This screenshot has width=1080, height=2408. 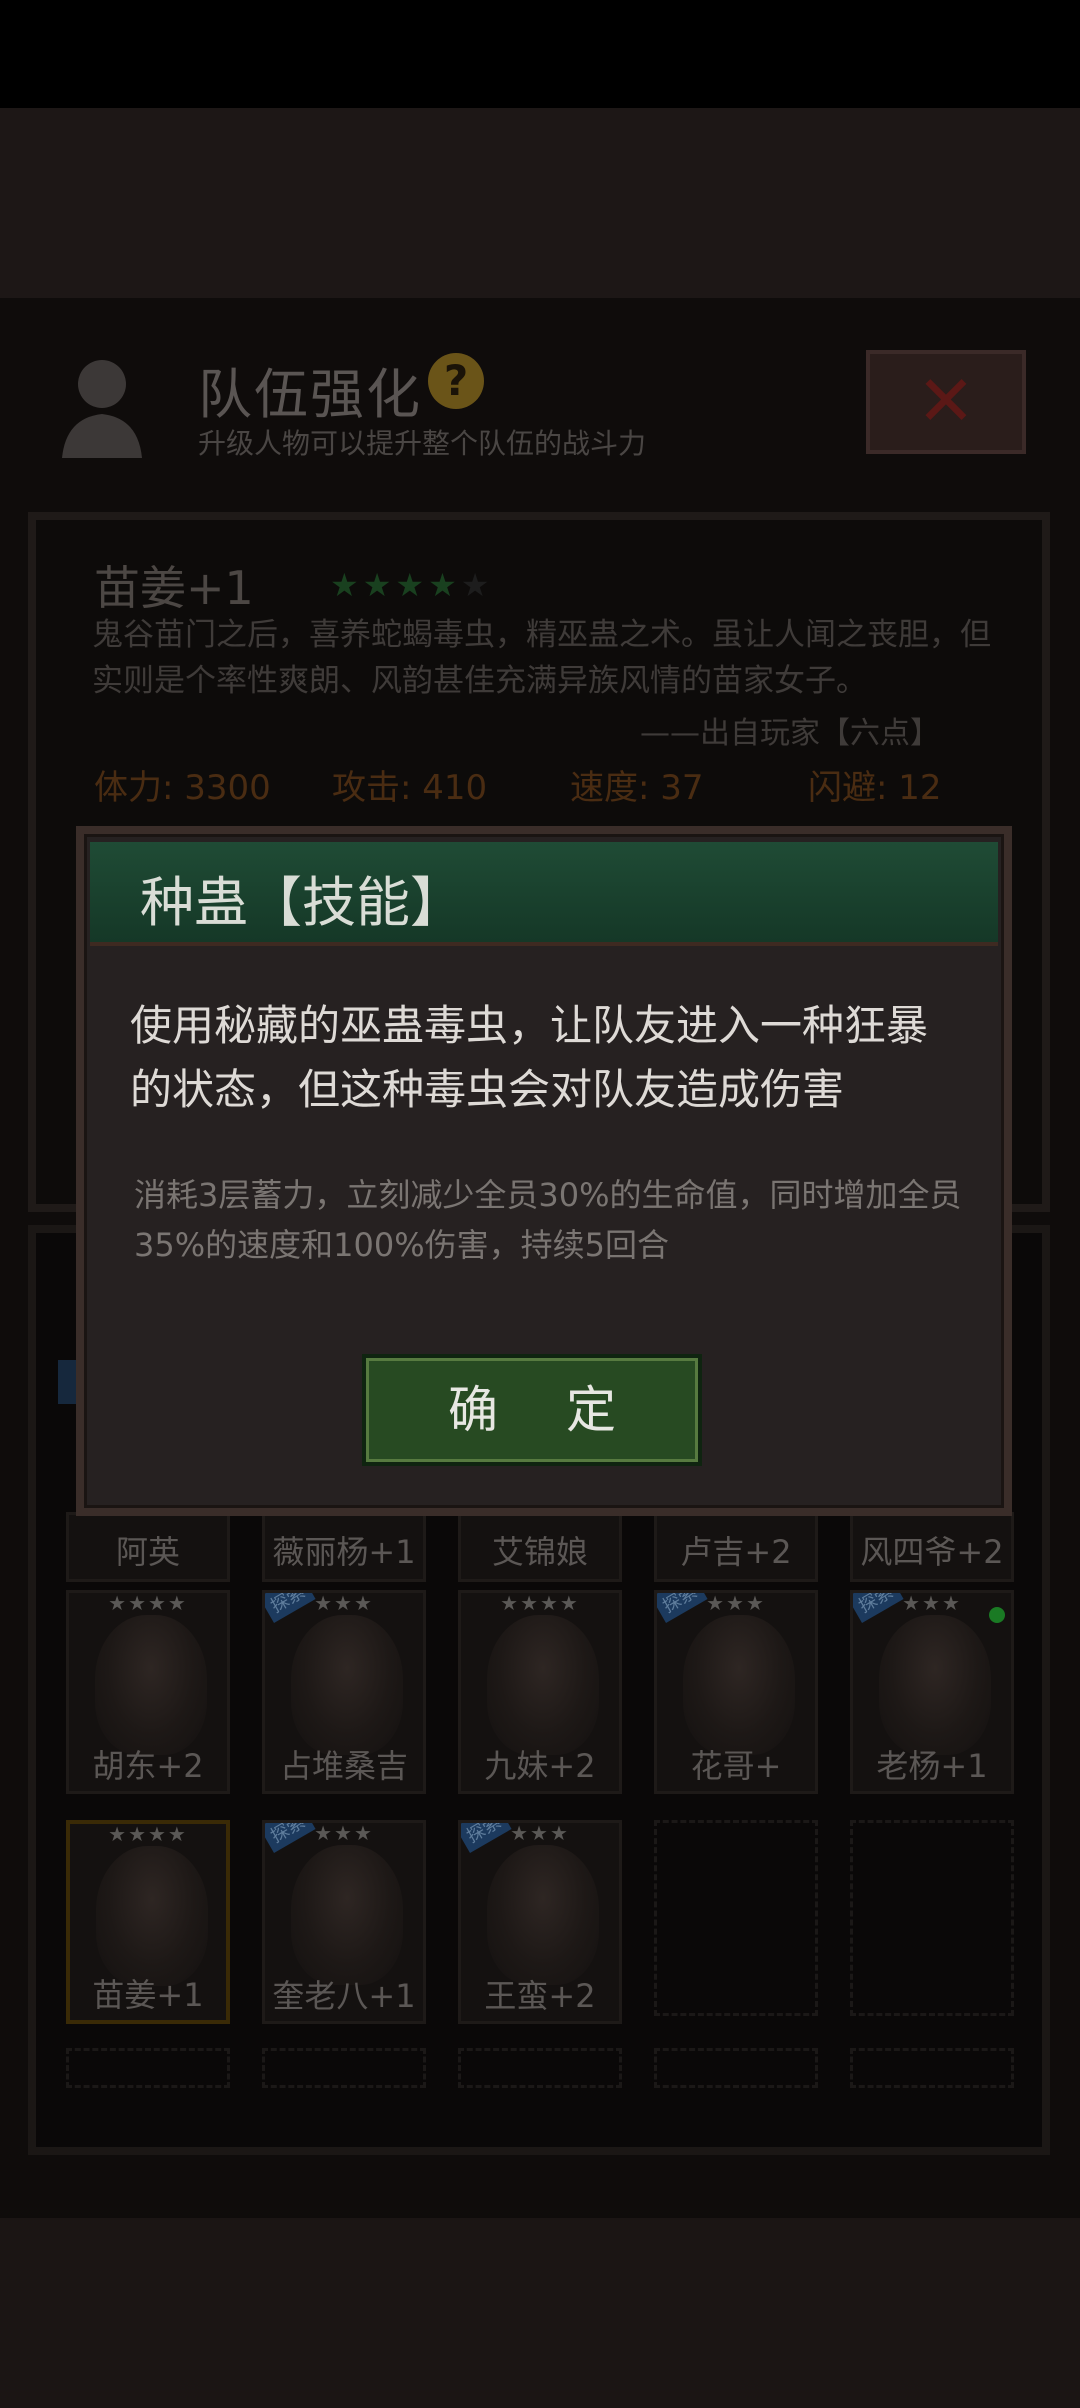 I want to click on stars-filled: ★★★★, so click(x=395, y=585).